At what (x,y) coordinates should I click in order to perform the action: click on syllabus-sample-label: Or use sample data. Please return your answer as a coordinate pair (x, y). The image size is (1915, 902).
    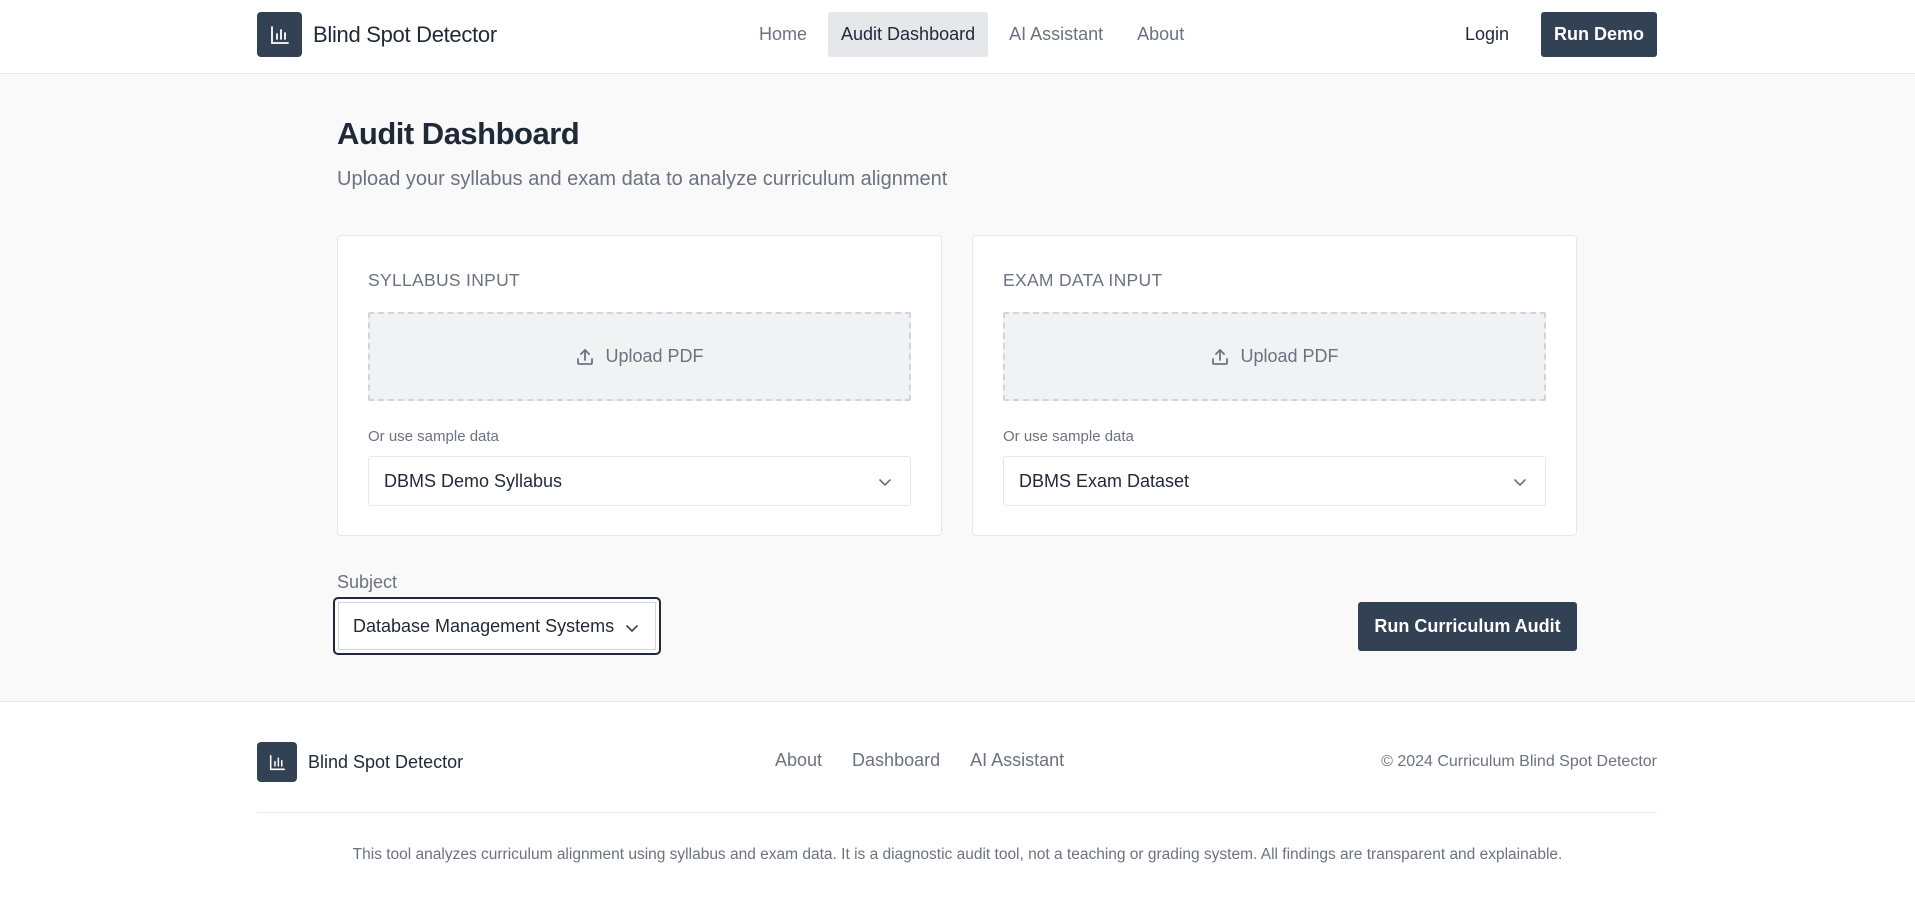
    Looking at the image, I should click on (433, 436).